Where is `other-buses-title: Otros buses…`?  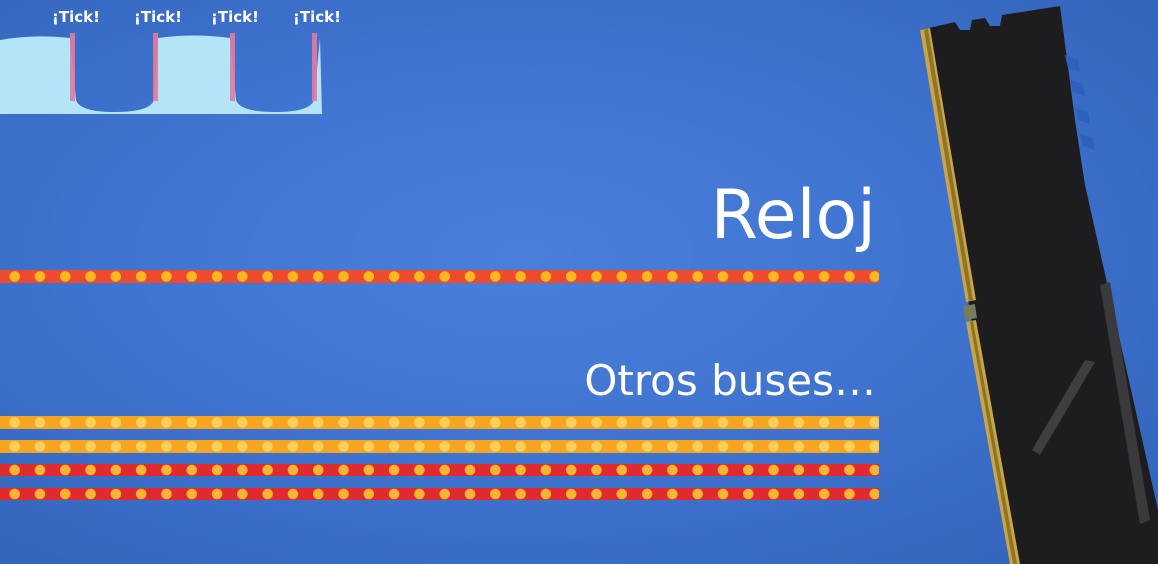
other-buses-title: Otros buses… is located at coordinates (730, 380).